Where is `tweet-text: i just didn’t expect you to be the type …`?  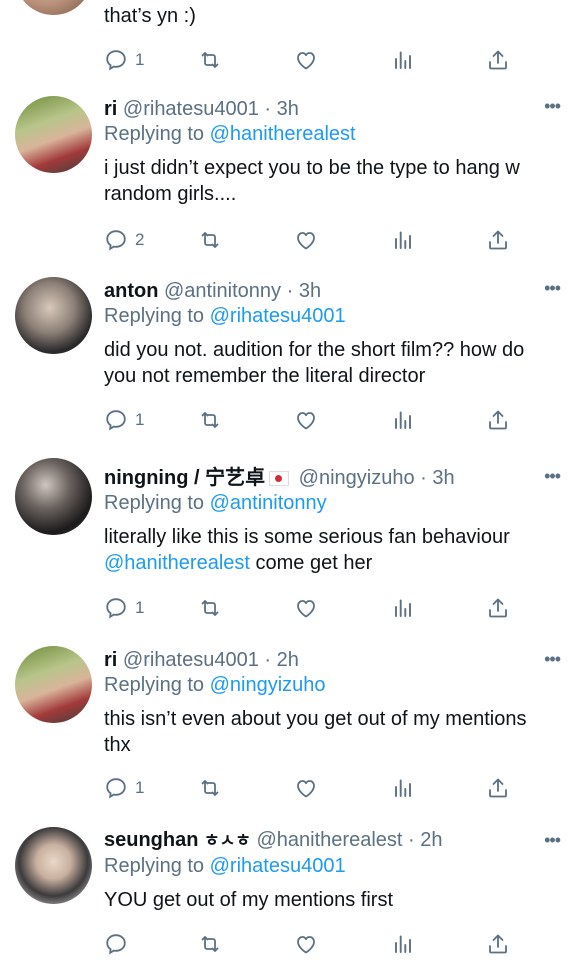 tweet-text: i just didn’t expect you to be the type … is located at coordinates (312, 181).